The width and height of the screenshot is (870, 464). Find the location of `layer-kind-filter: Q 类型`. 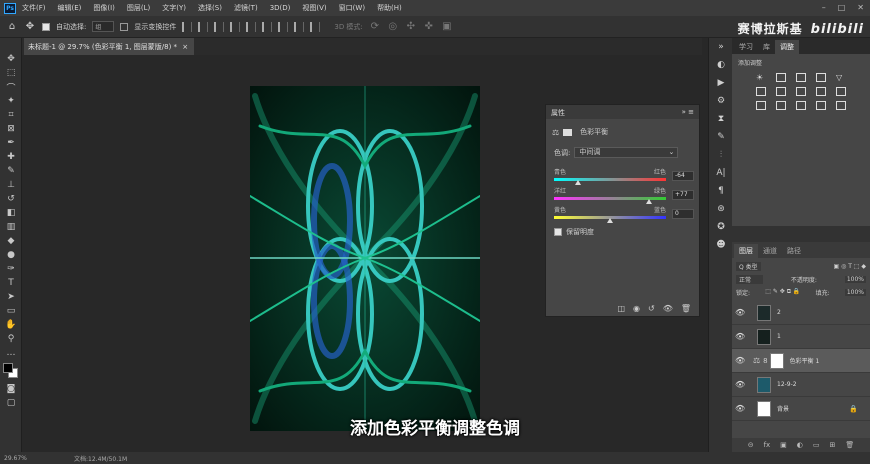

layer-kind-filter: Q 类型 is located at coordinates (748, 266).